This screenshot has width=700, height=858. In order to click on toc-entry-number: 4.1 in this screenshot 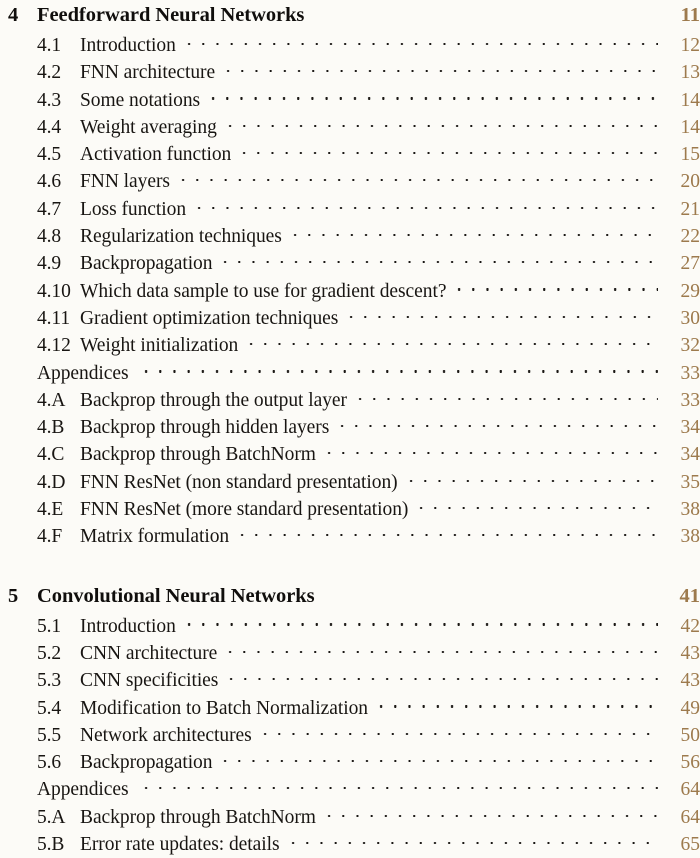, I will do `click(49, 45)`.